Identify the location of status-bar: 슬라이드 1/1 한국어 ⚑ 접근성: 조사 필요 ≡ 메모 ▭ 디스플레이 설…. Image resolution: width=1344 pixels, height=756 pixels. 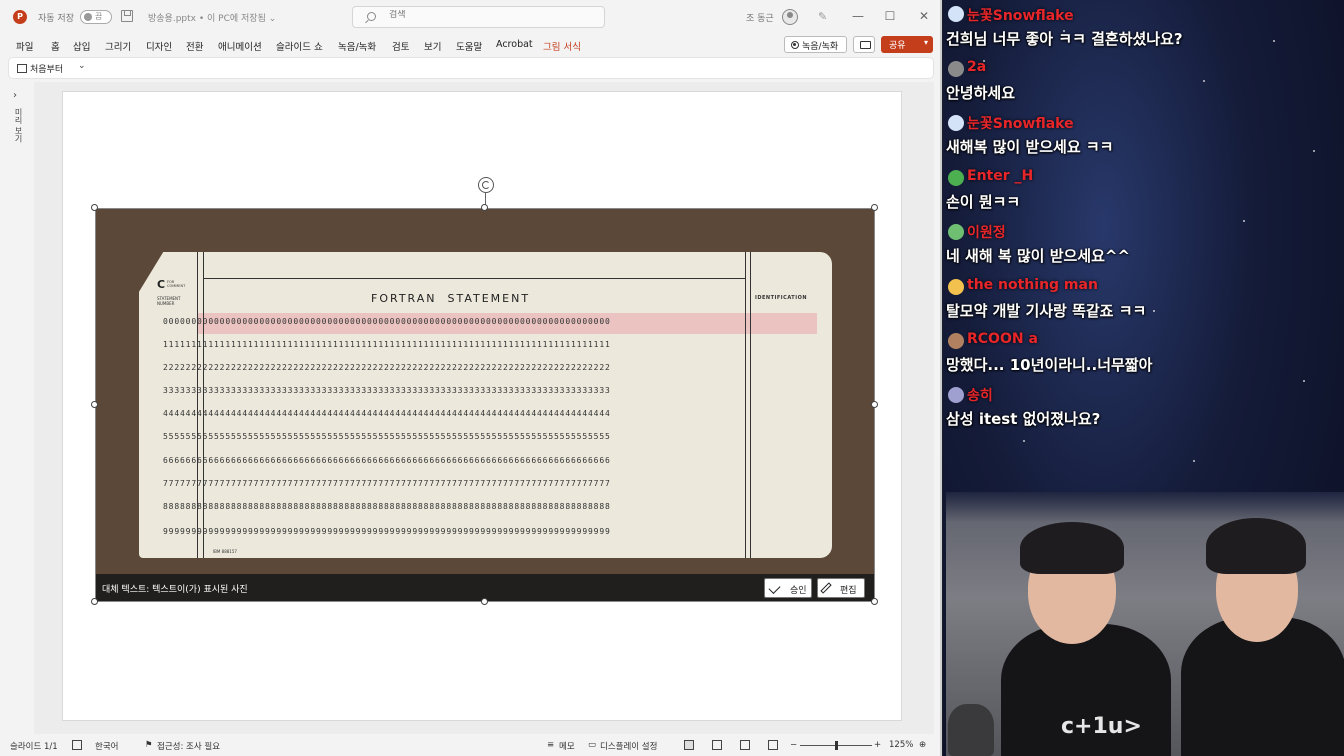
(470, 746).